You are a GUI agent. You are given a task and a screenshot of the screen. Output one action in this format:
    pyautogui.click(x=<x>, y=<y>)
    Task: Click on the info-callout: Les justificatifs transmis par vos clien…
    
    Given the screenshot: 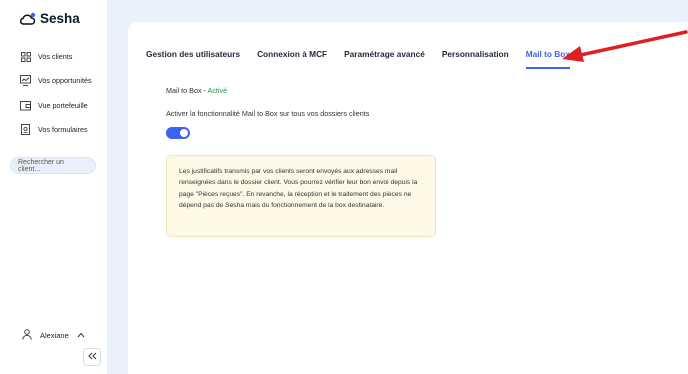 What is the action you would take?
    pyautogui.click(x=301, y=196)
    